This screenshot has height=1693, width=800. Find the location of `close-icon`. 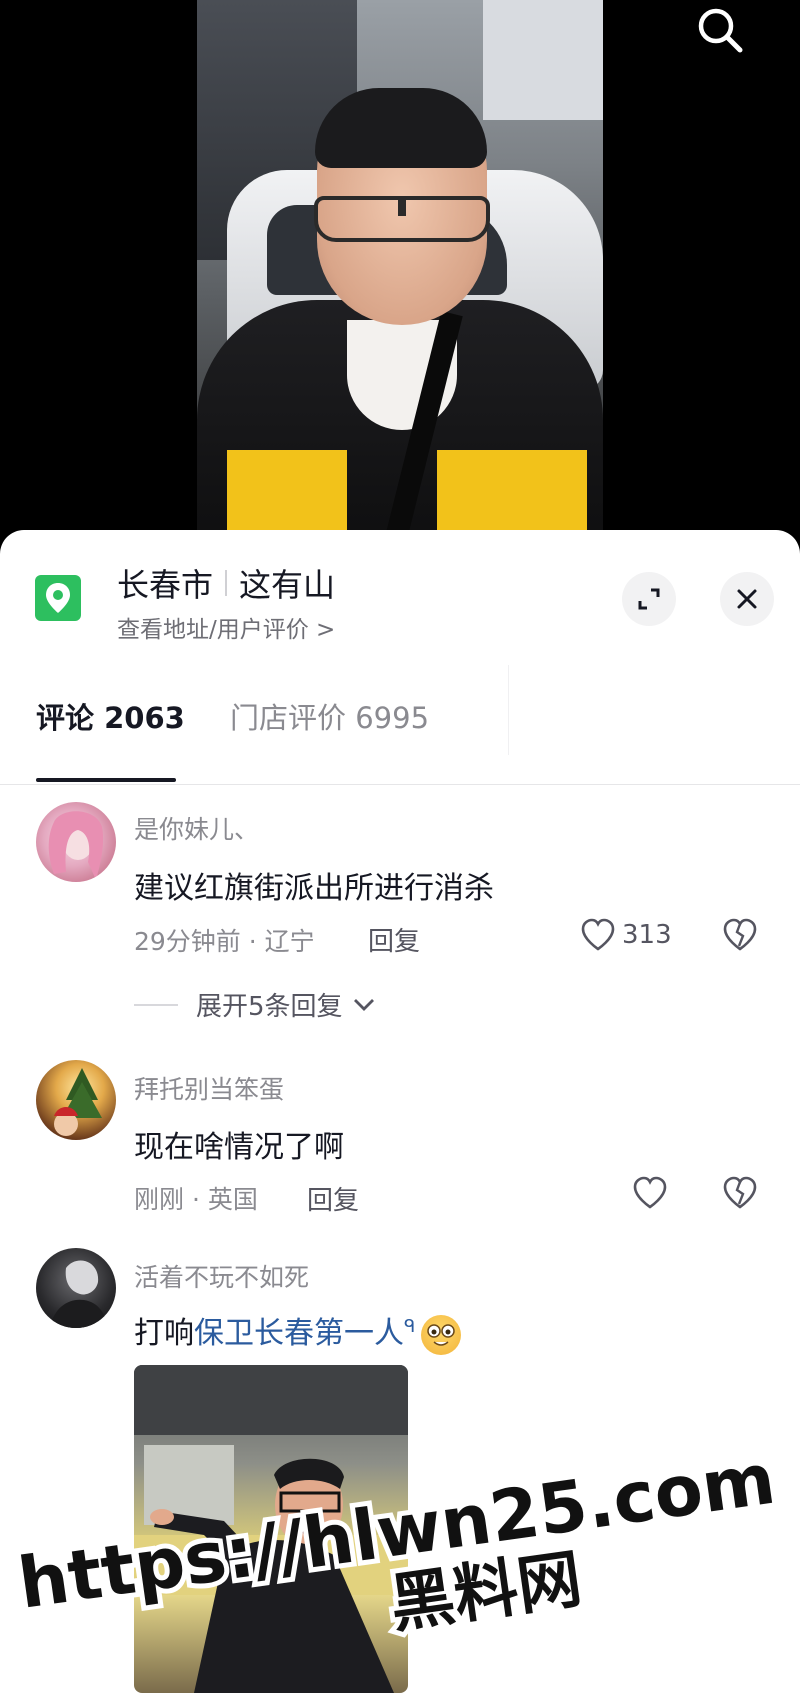

close-icon is located at coordinates (747, 599).